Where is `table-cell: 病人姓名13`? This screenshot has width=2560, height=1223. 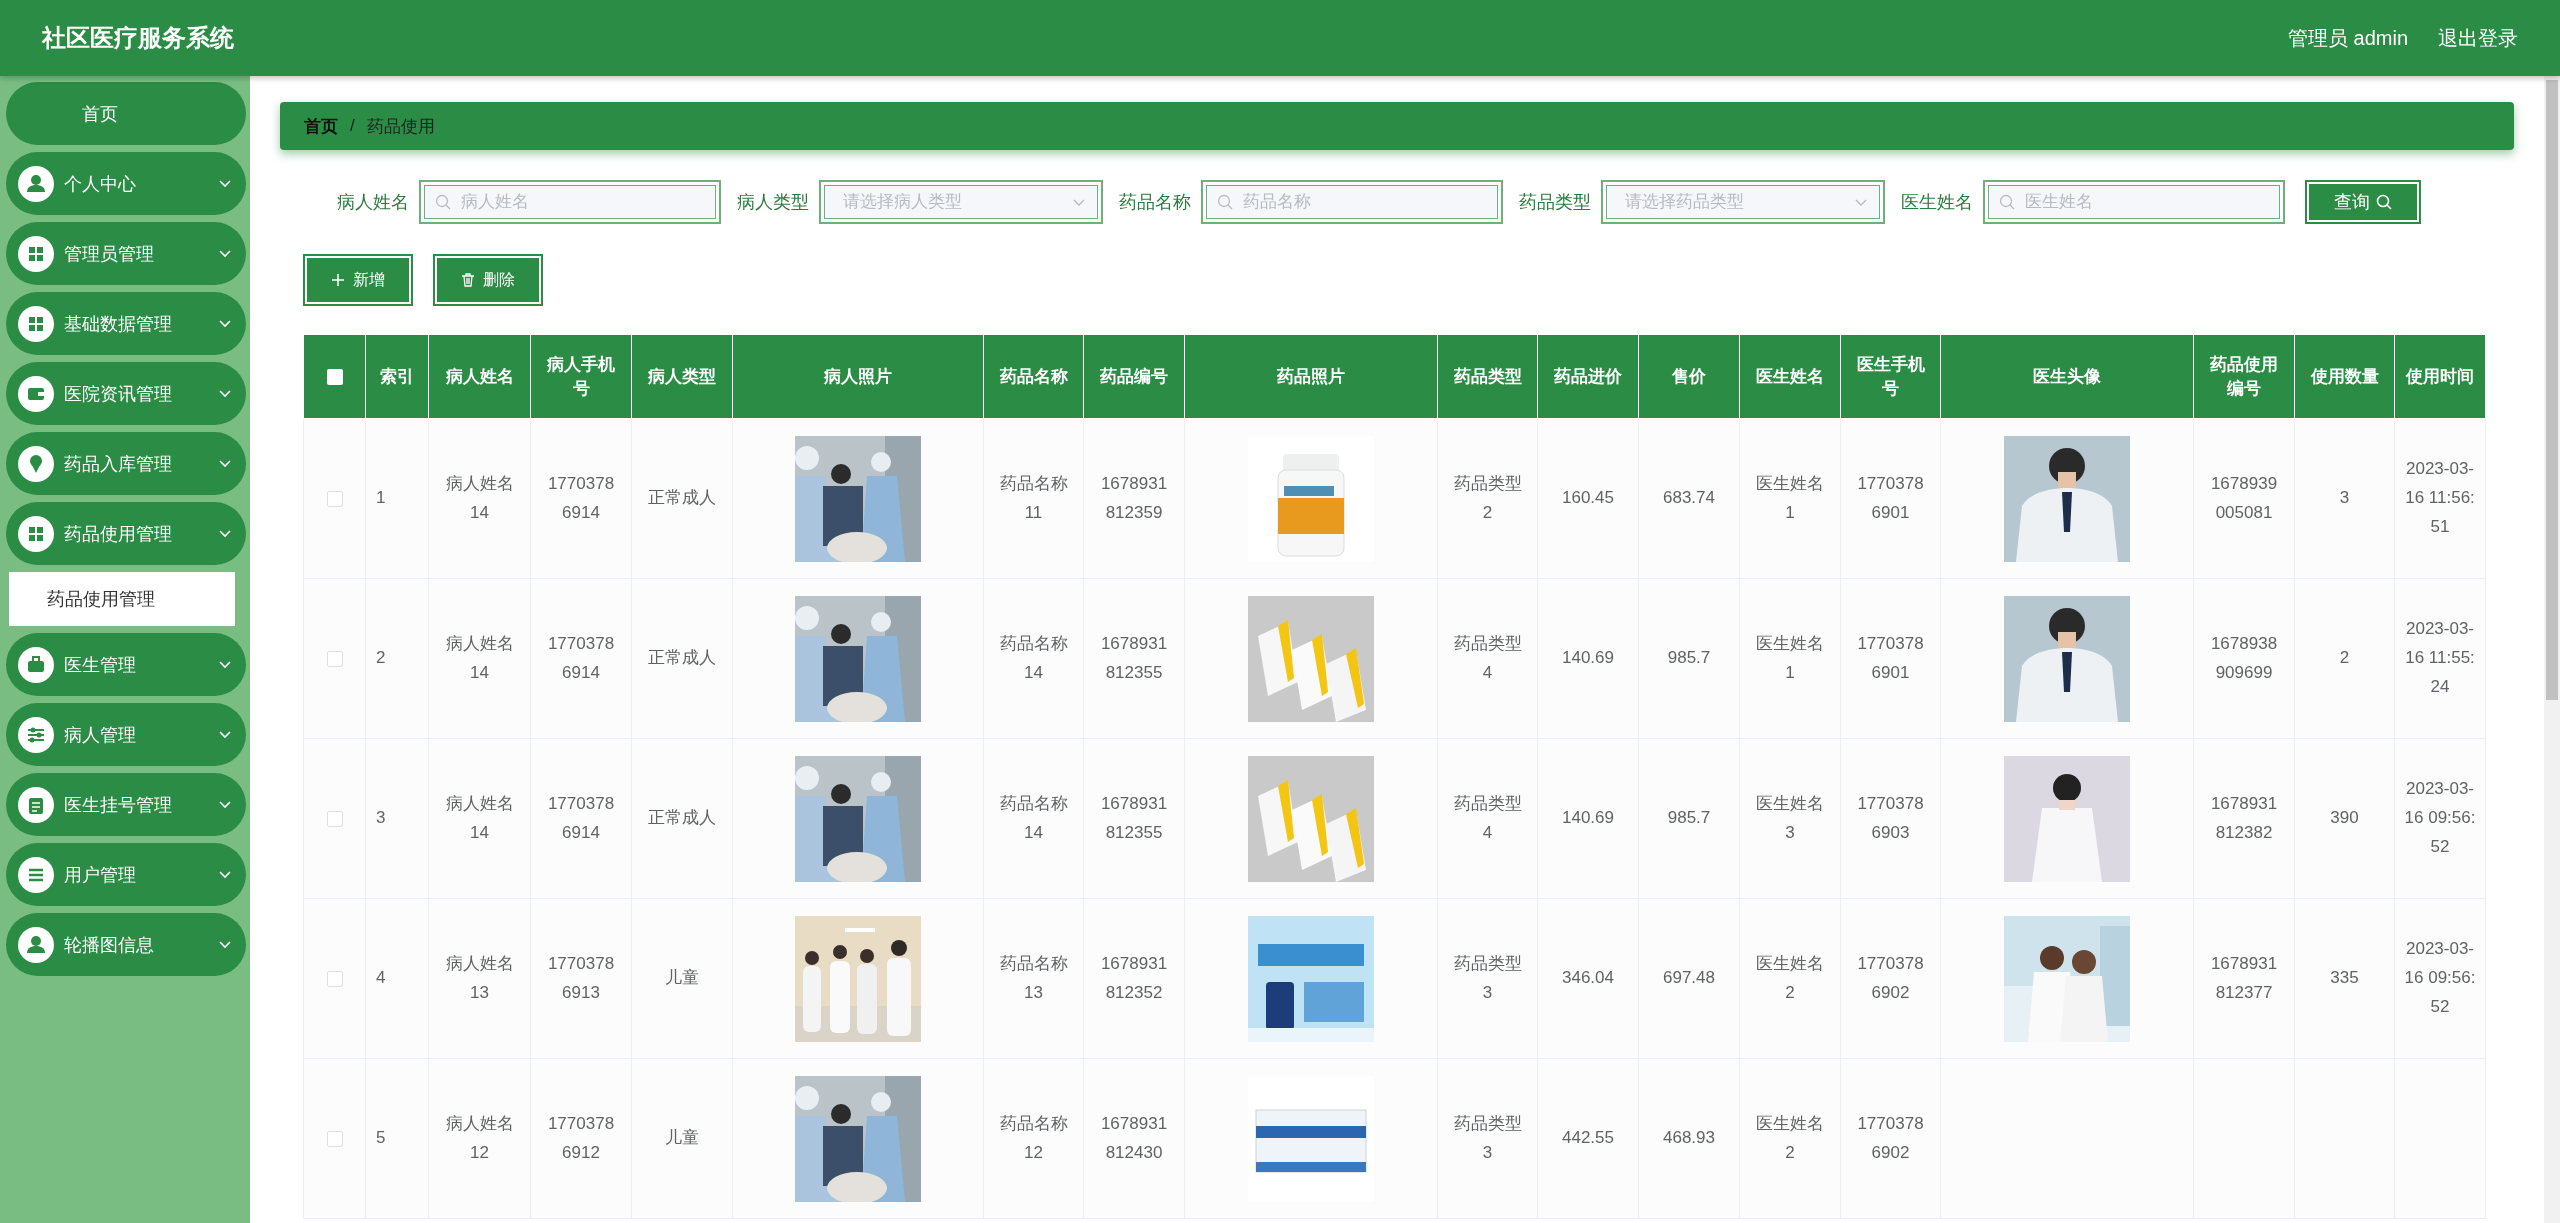
table-cell: 病人姓名13 is located at coordinates (479, 978).